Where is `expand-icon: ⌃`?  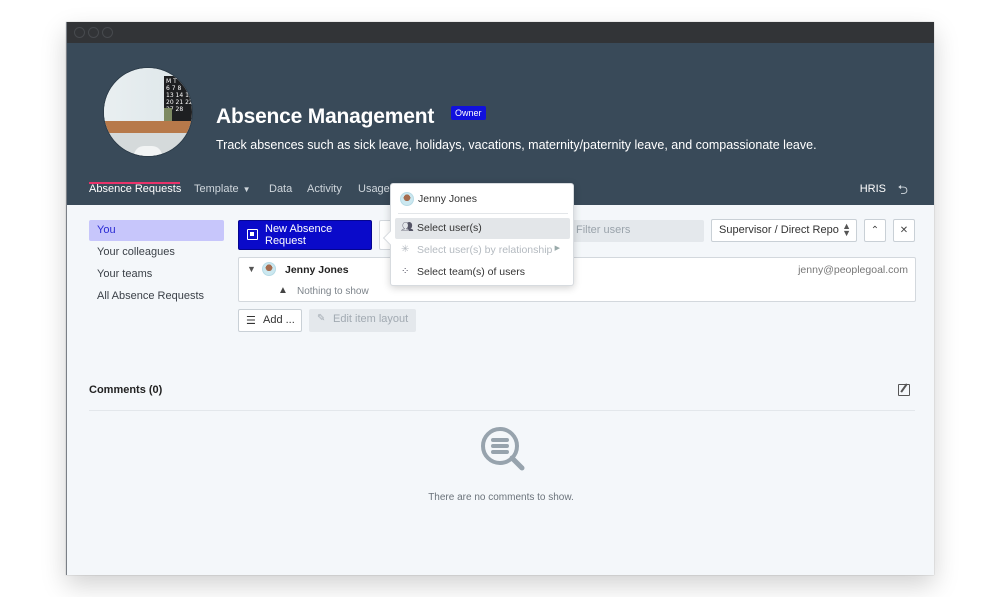
expand-icon: ⌃ is located at coordinates (875, 230).